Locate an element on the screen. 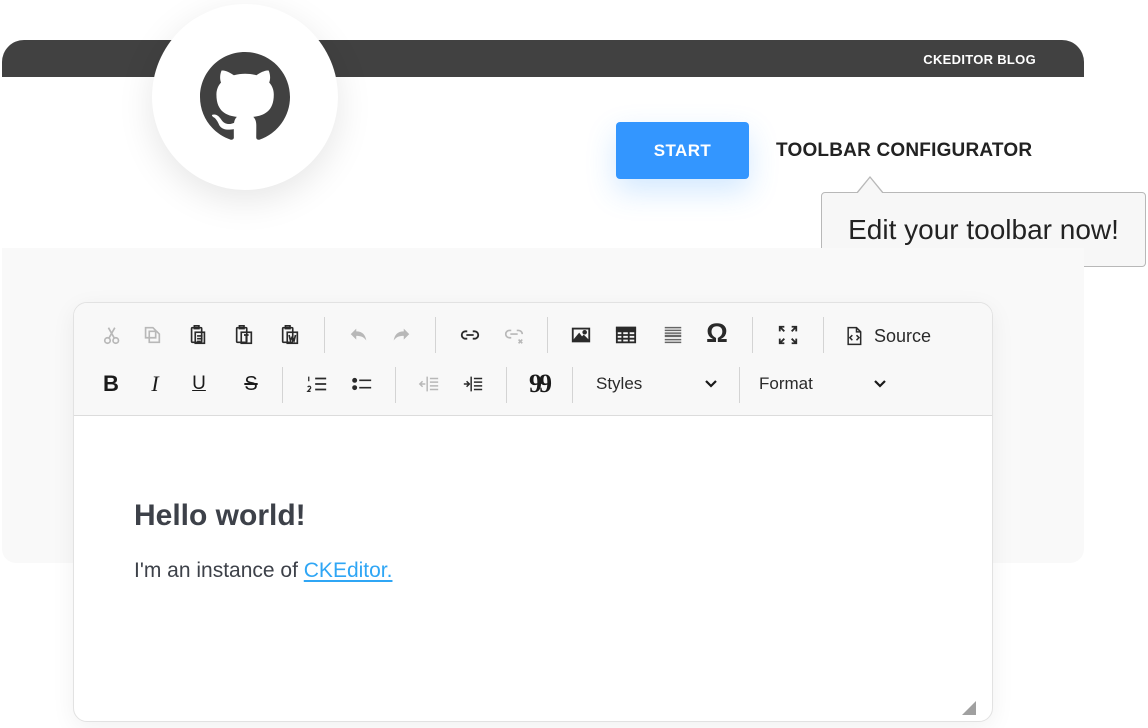  copy-button is located at coordinates (152, 335).